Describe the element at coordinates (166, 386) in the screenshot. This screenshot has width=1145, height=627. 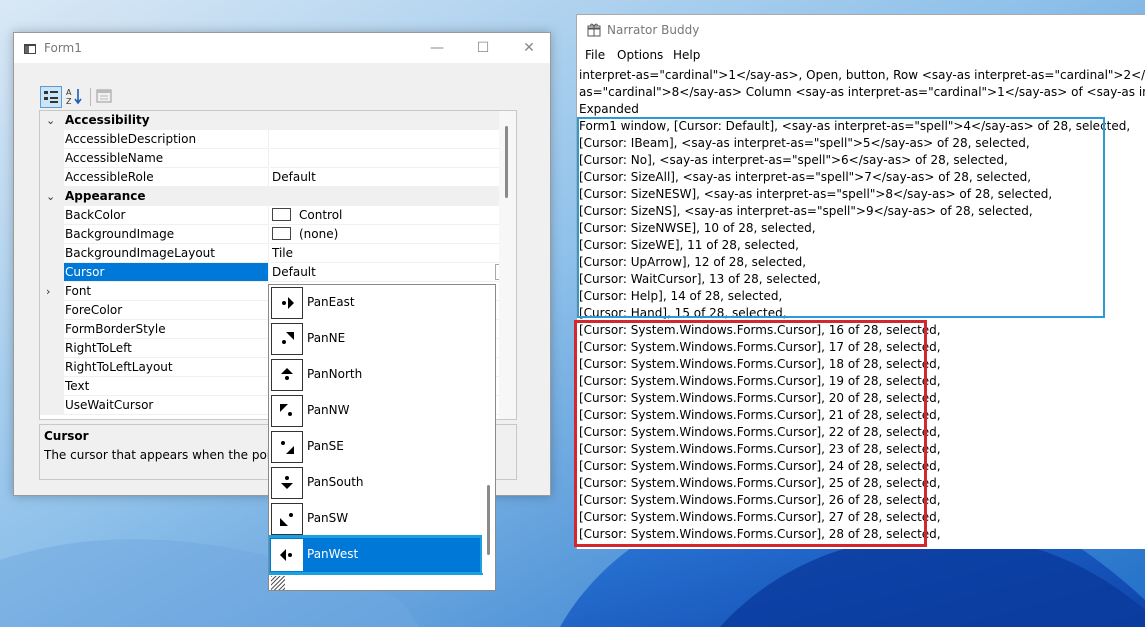
I see `property-name: Text` at that location.